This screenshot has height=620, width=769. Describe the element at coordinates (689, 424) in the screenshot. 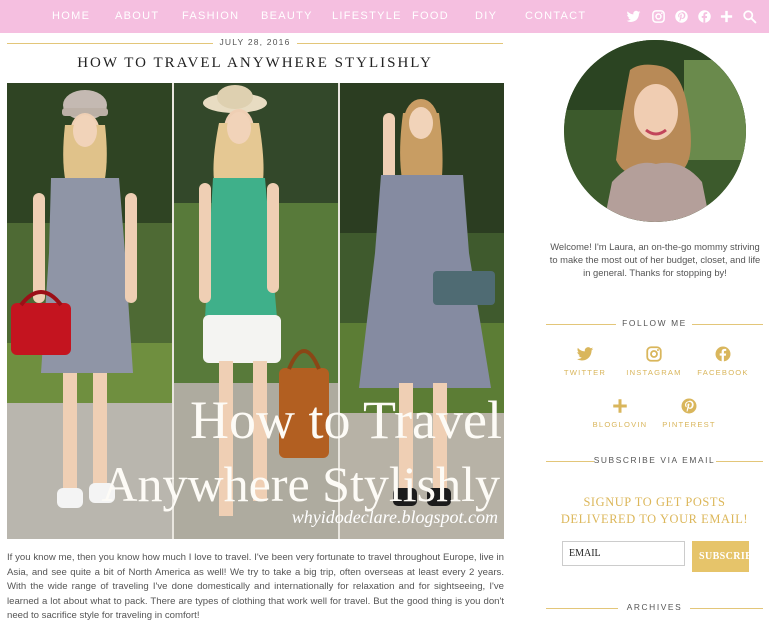

I see `social-label: PINTEREST` at that location.